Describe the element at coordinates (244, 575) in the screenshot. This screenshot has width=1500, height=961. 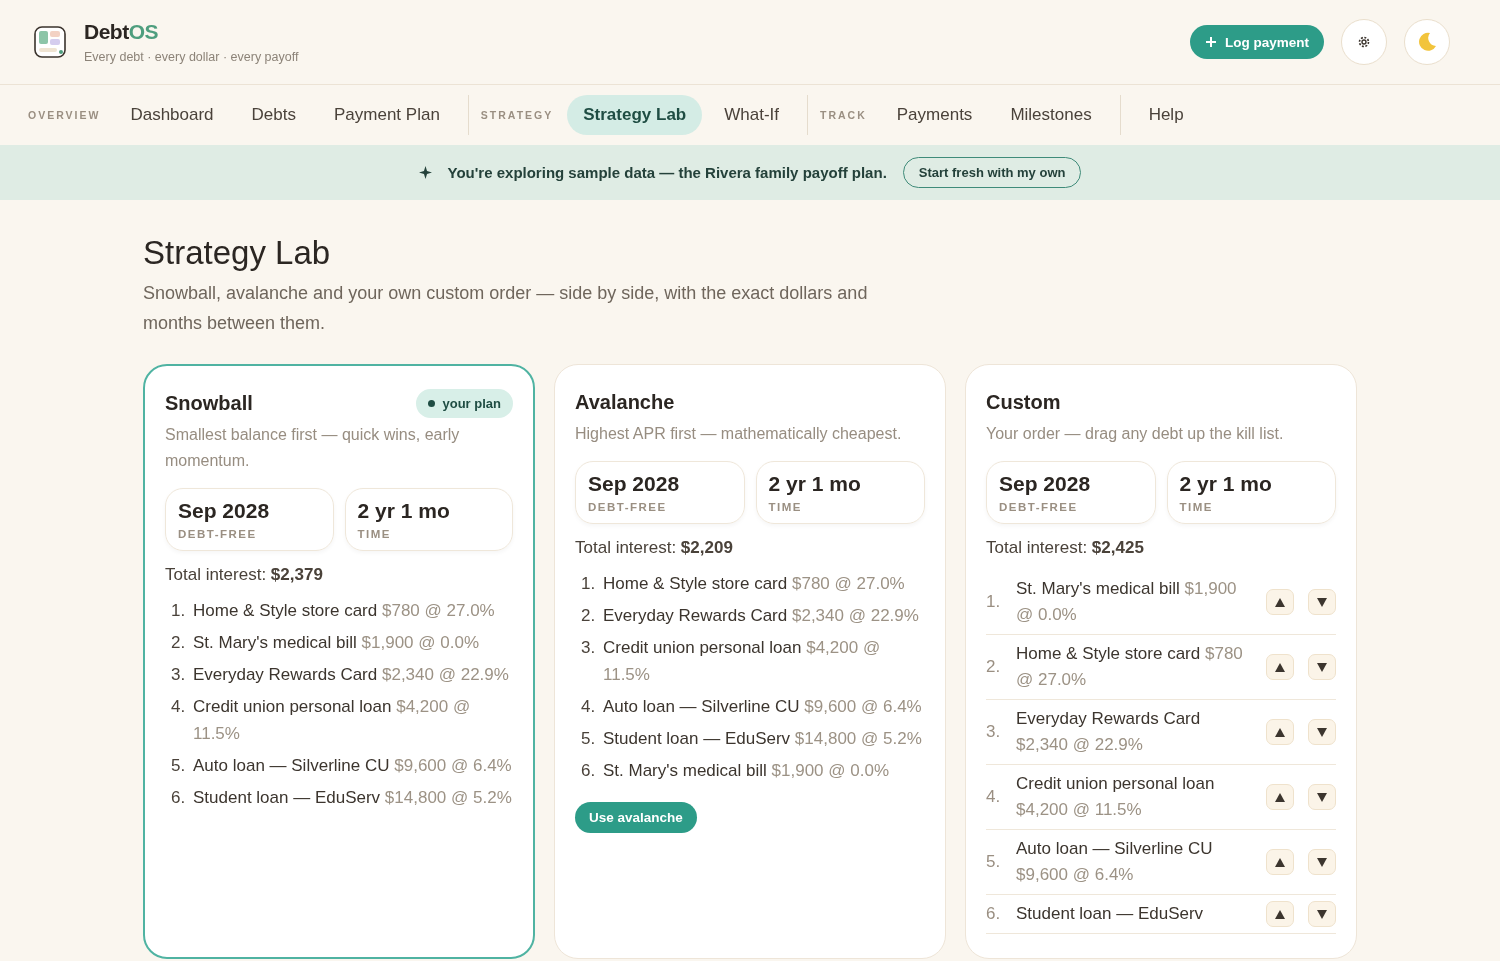
I see `total-interest: Total interest: $2,379` at that location.